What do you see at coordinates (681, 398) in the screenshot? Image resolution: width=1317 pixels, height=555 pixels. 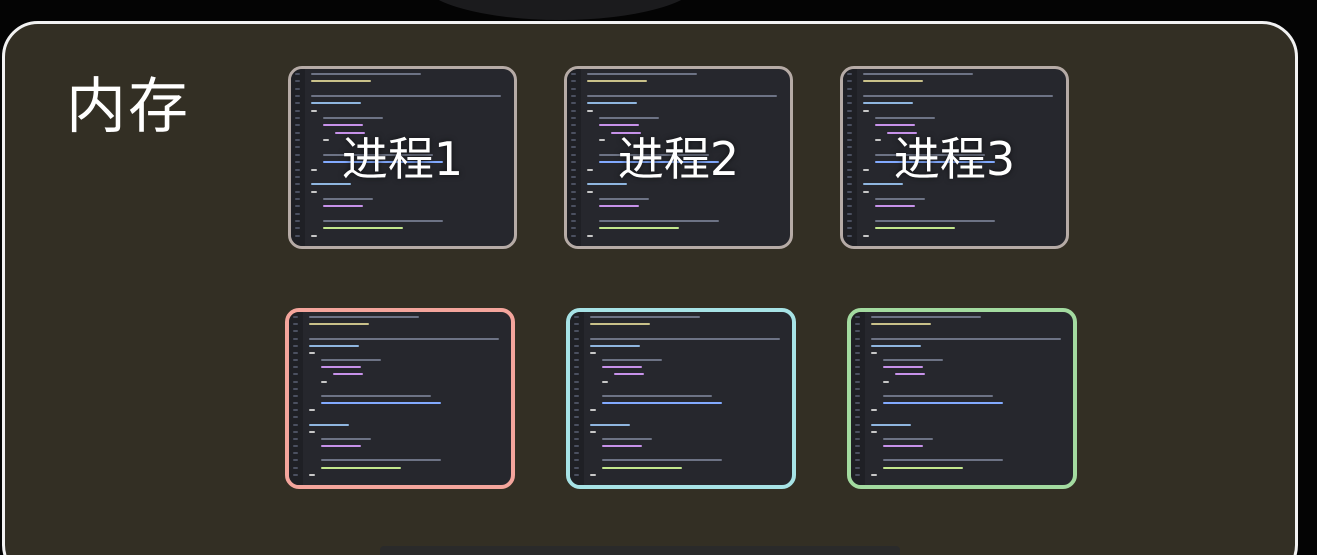 I see `code-thumbnail` at bounding box center [681, 398].